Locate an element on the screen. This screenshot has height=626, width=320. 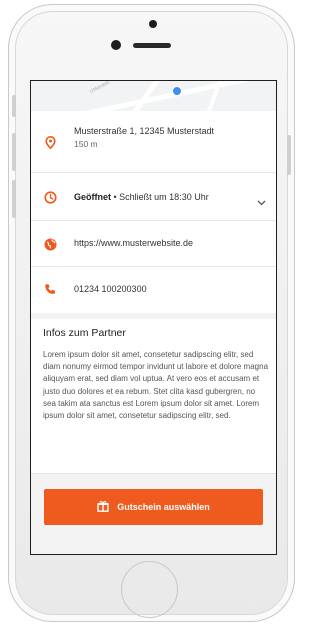
volume-down-button is located at coordinates (14, 199).